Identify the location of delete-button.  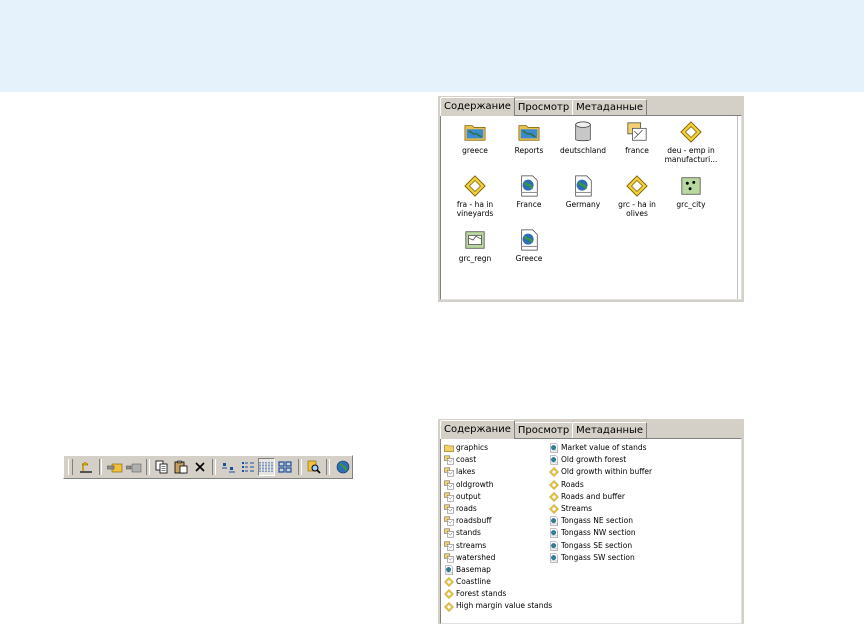
(200, 467).